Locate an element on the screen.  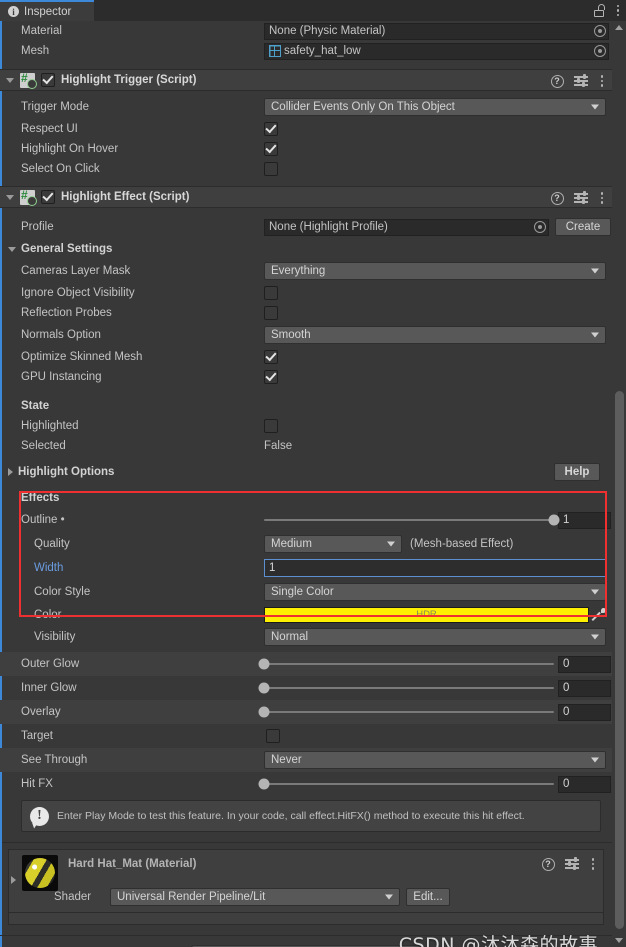
selected-label: Selected is located at coordinates (43, 446).